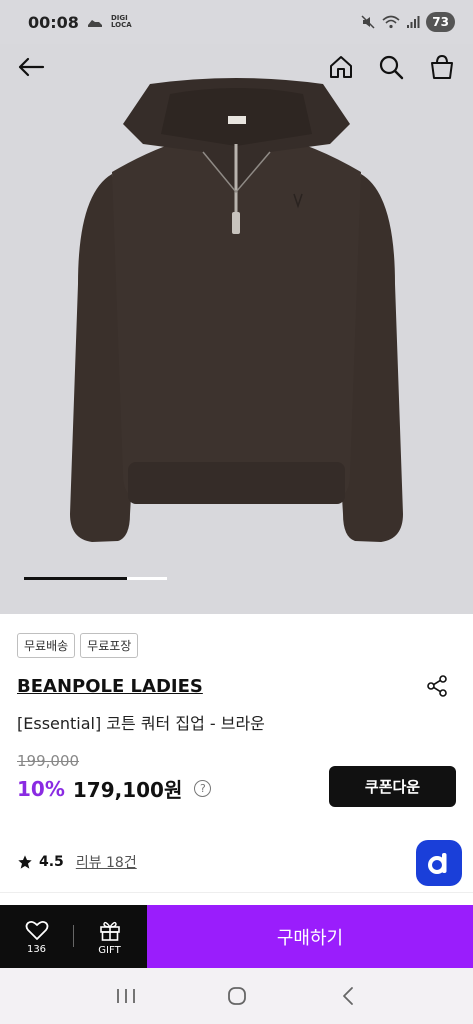  What do you see at coordinates (110, 686) in the screenshot?
I see `brand-link: BEANPOLE LADIES` at bounding box center [110, 686].